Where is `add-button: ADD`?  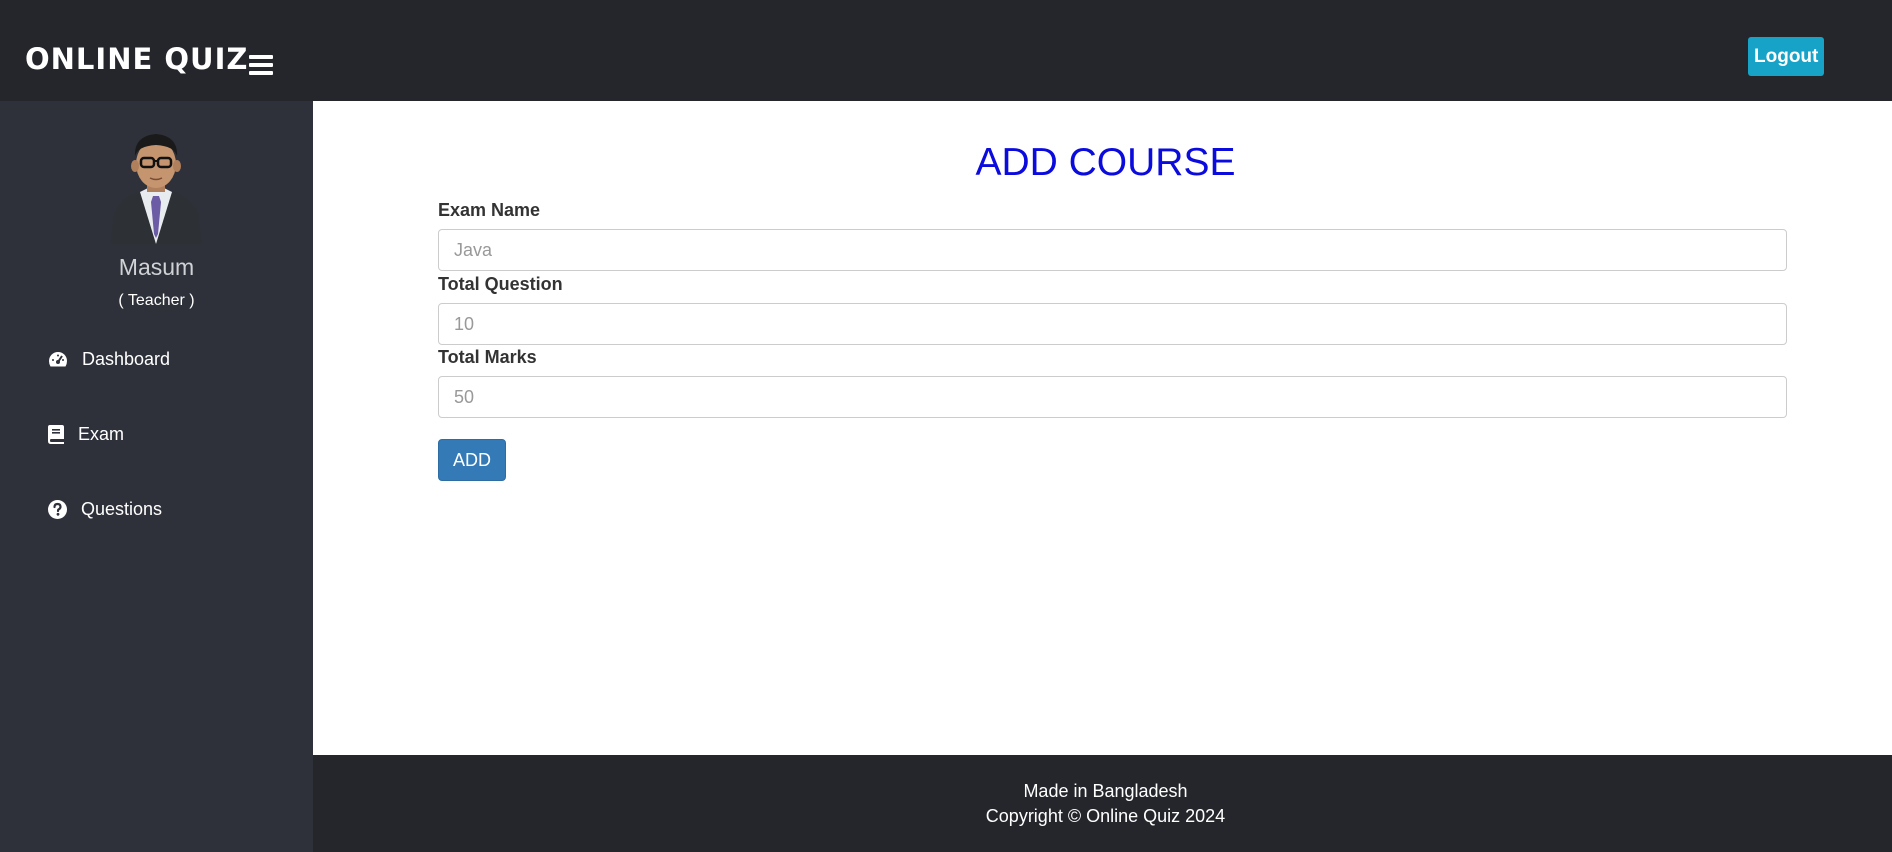
add-button: ADD is located at coordinates (472, 460).